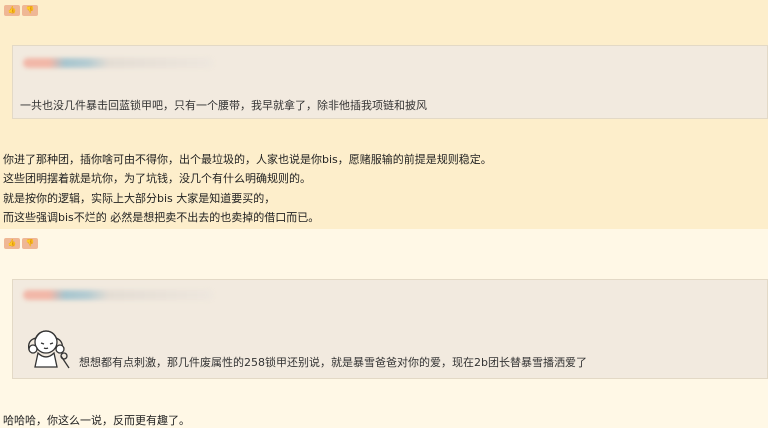 The height and width of the screenshot is (428, 768). What do you see at coordinates (223, 105) in the screenshot?
I see `quote-text: 一共也没几件暴击回蓝锁甲吧，只有一个腰带，我早就拿了，除非他插我项链和披风` at bounding box center [223, 105].